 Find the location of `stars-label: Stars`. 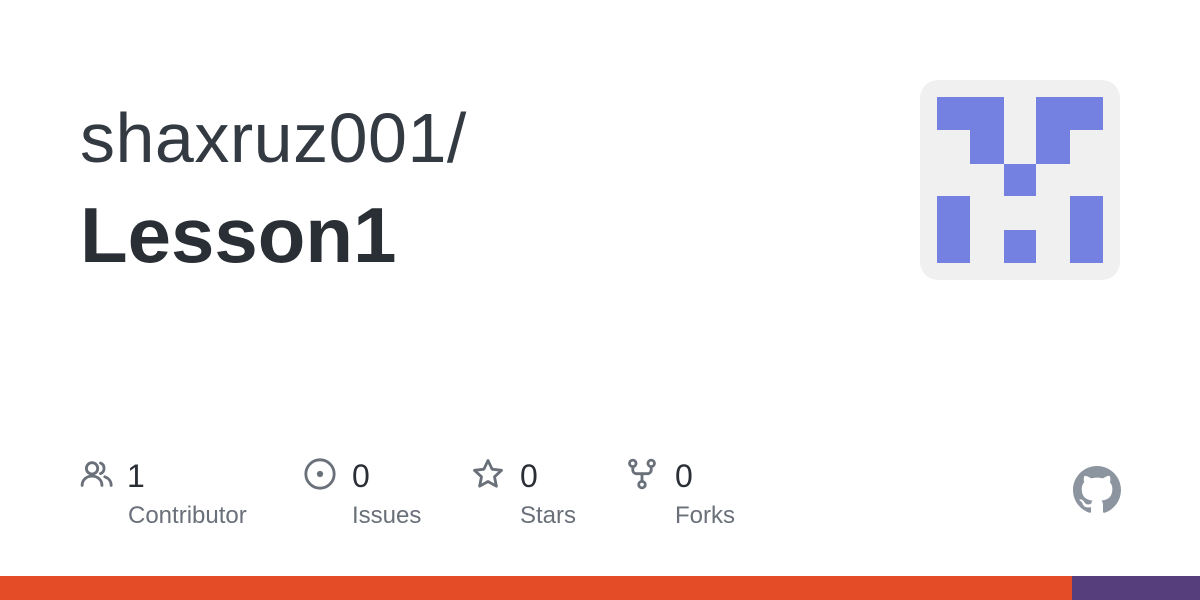

stars-label: Stars is located at coordinates (548, 515).